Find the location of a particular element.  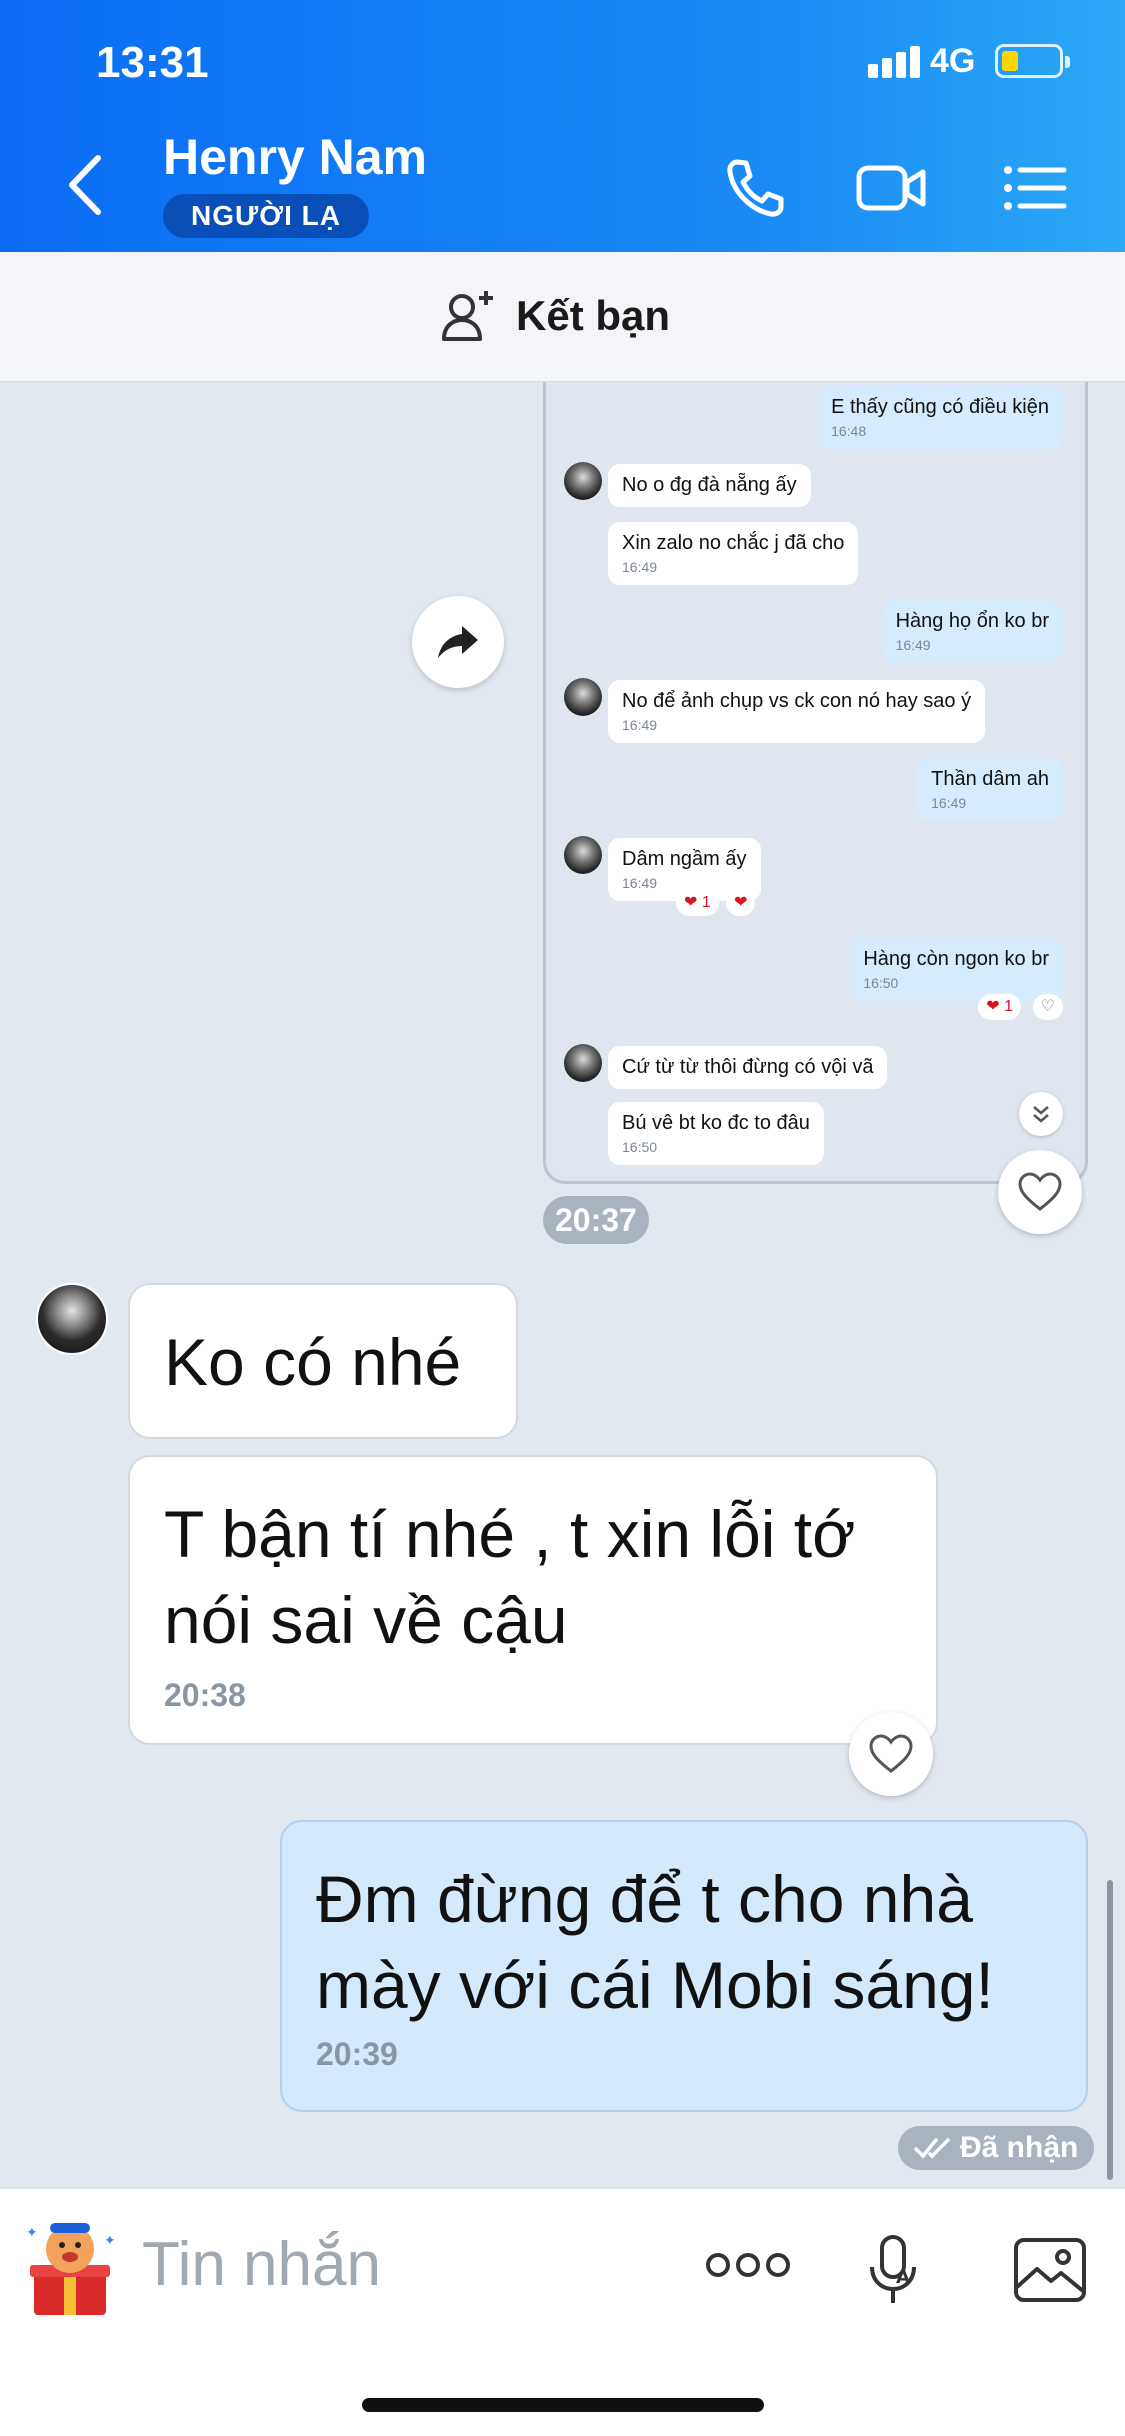

forward-icon is located at coordinates (458, 642).